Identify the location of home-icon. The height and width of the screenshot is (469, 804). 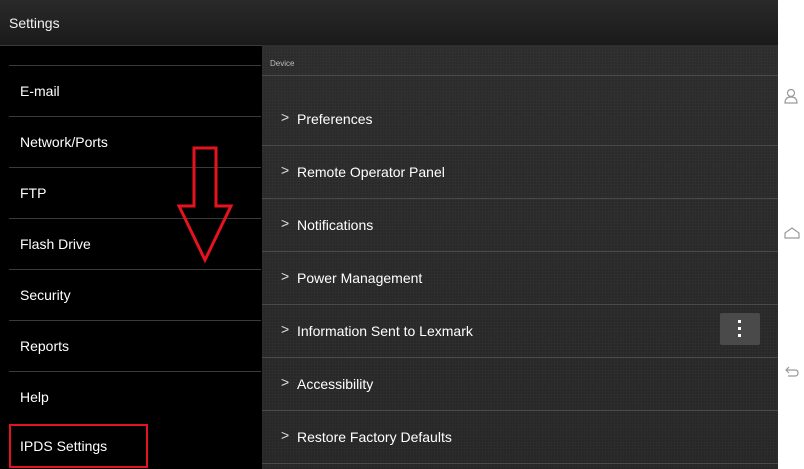
(792, 235).